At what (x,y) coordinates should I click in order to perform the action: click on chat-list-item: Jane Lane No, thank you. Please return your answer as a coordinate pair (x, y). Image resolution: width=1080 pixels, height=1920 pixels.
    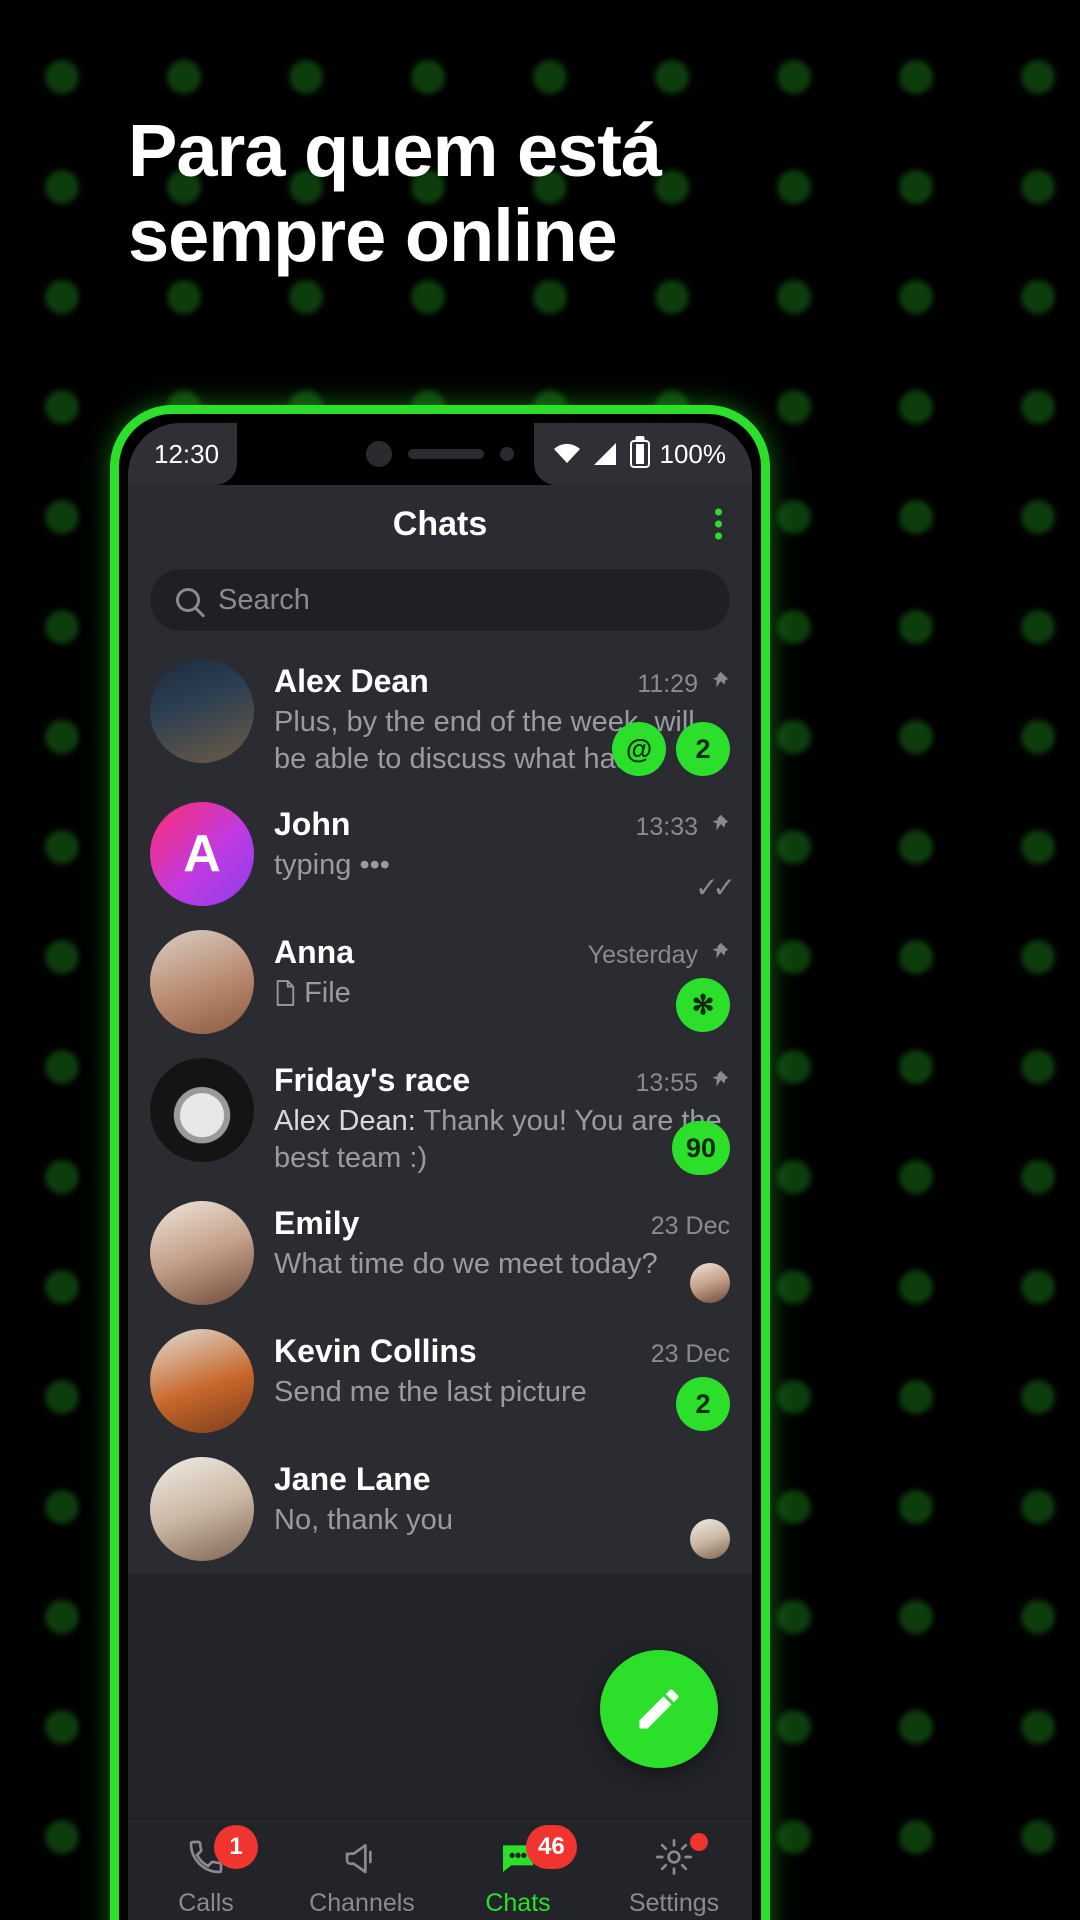
    Looking at the image, I should click on (440, 1509).